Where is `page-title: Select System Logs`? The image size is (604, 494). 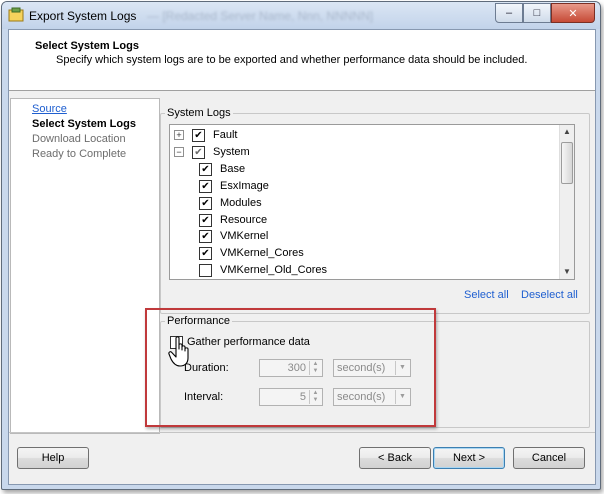 page-title: Select System Logs is located at coordinates (87, 46).